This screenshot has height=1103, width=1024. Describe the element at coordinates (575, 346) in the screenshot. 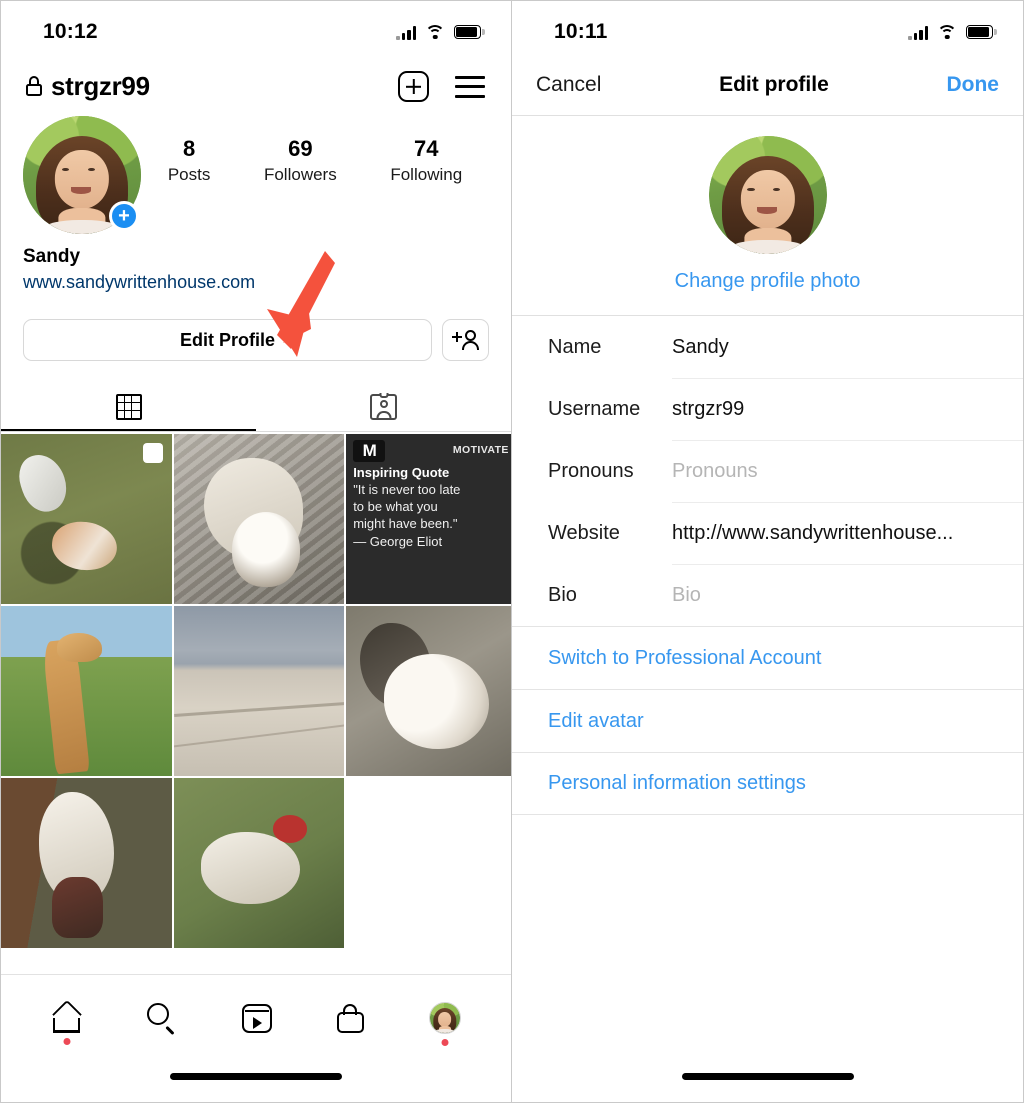

I see `field-label: Name` at that location.